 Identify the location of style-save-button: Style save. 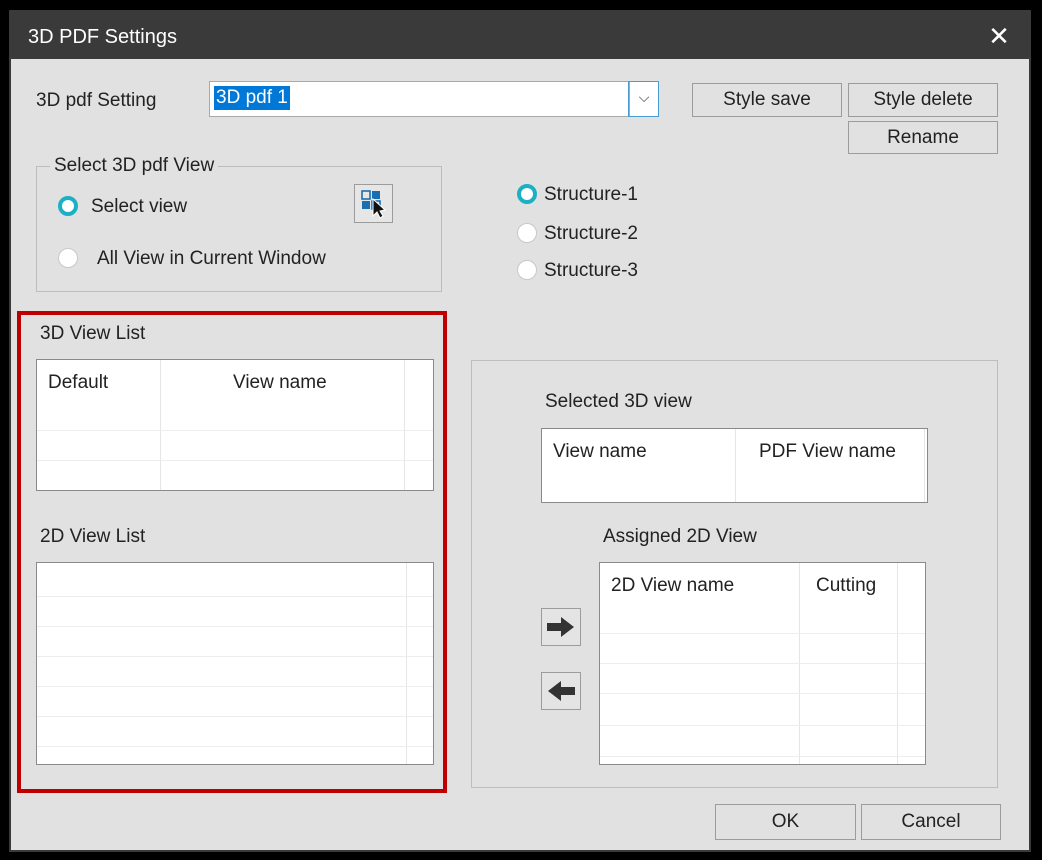
(767, 100).